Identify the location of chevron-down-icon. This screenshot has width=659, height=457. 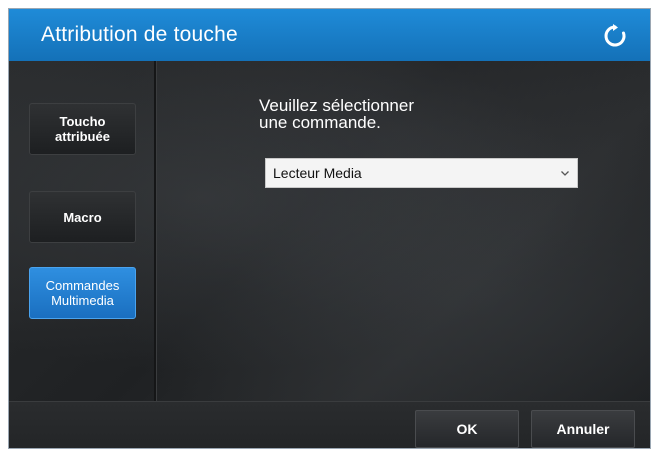
(565, 173).